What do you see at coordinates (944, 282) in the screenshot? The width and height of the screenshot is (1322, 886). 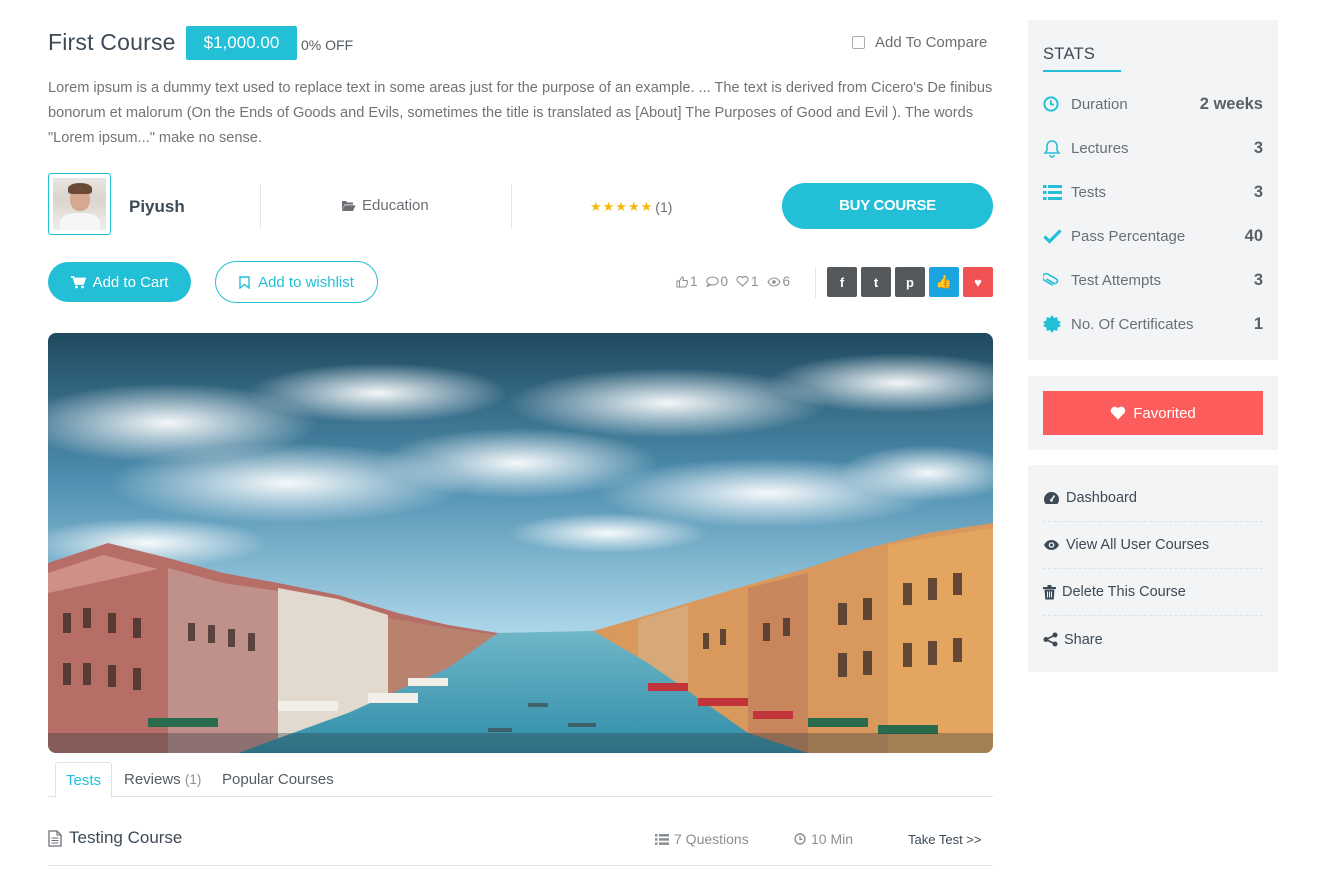 I see `like-icon: 👍` at bounding box center [944, 282].